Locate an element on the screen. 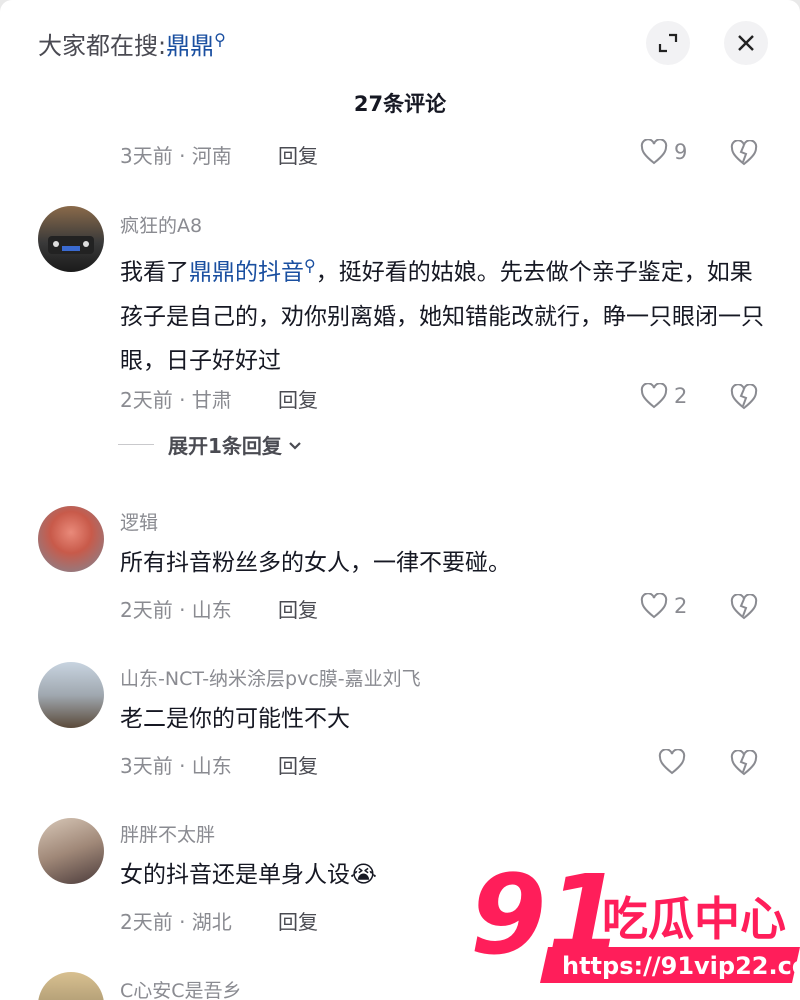 The height and width of the screenshot is (1000, 800). close-button is located at coordinates (746, 43).